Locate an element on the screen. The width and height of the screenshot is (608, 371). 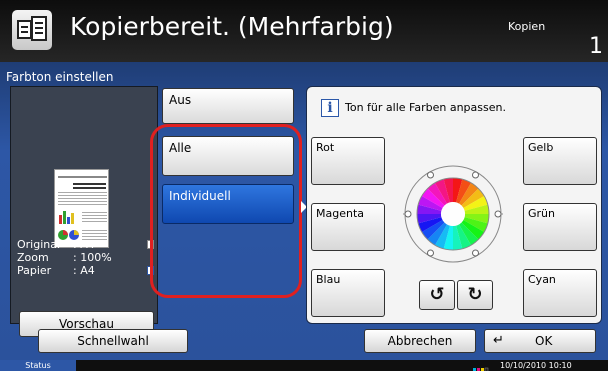
original-label: Original is located at coordinates (39, 244).